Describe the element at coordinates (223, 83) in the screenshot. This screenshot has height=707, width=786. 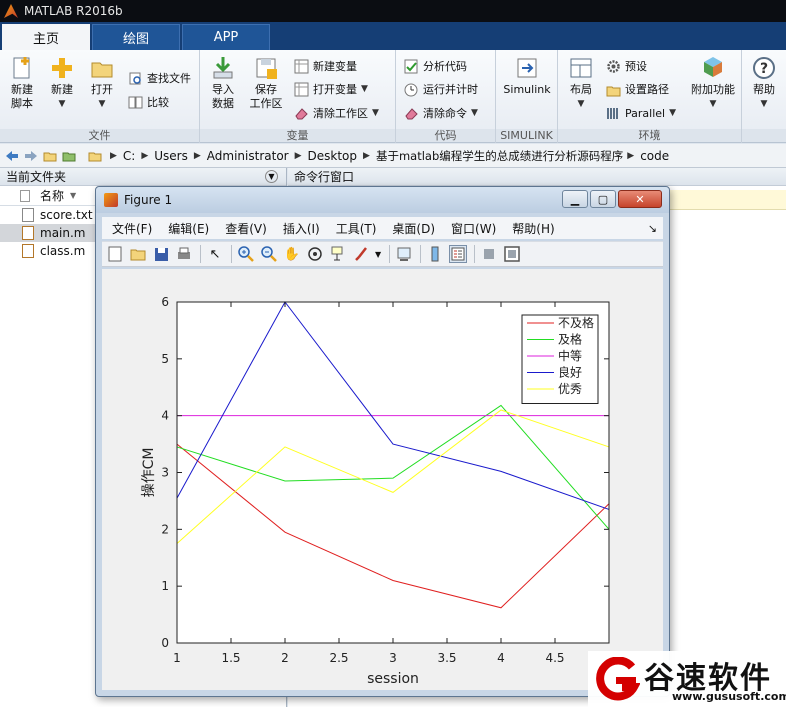
I see `import-data-button: 导入 数据` at that location.